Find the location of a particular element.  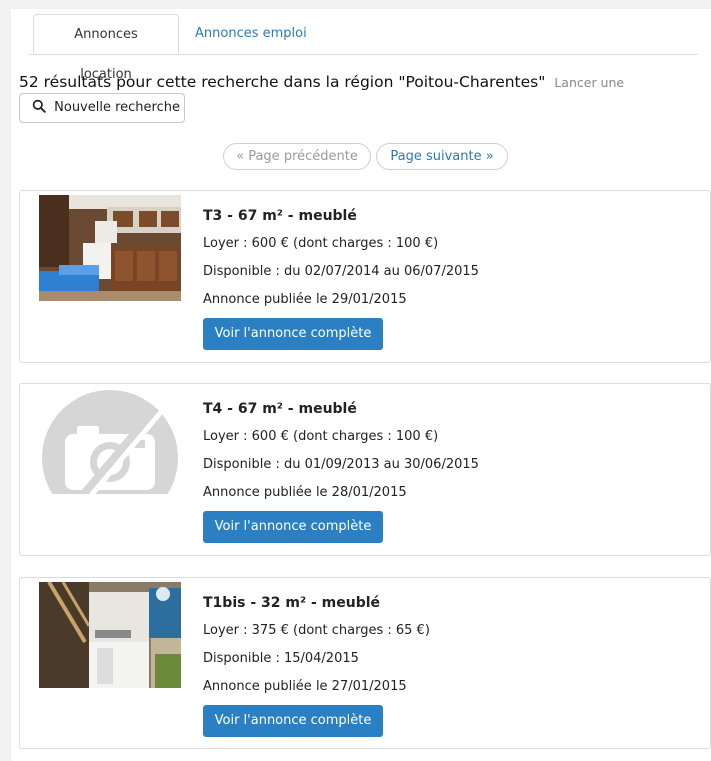

listing-rent: Loyer : 375 € (dont charges : 65 €) is located at coordinates (316, 630).